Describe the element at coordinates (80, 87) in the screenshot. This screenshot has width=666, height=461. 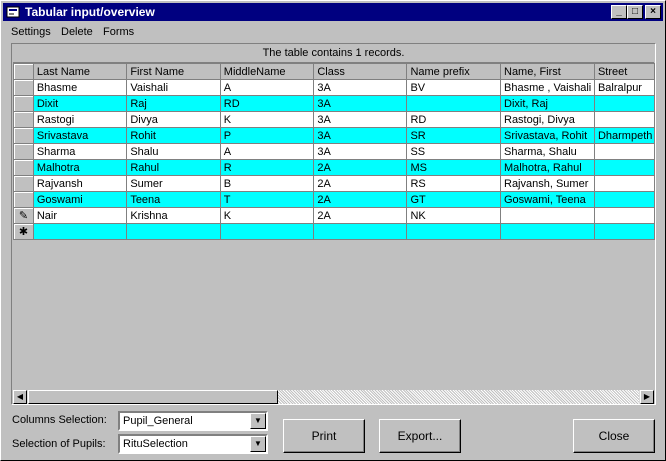
I see `table-cell: Bhasme` at that location.